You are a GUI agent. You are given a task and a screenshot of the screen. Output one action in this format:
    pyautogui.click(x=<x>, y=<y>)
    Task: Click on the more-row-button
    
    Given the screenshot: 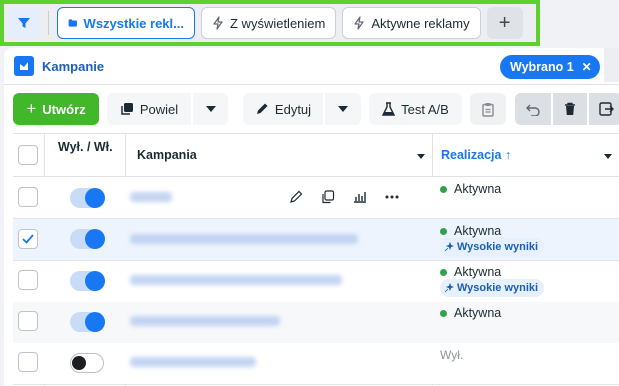 What is the action you would take?
    pyautogui.click(x=392, y=197)
    